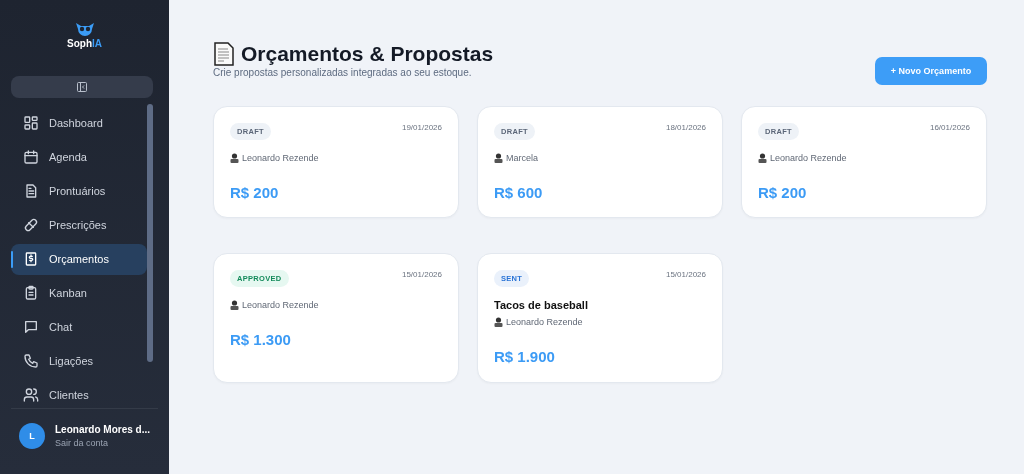 The width and height of the screenshot is (1024, 474). I want to click on nav-item: Kanban, so click(79, 293).